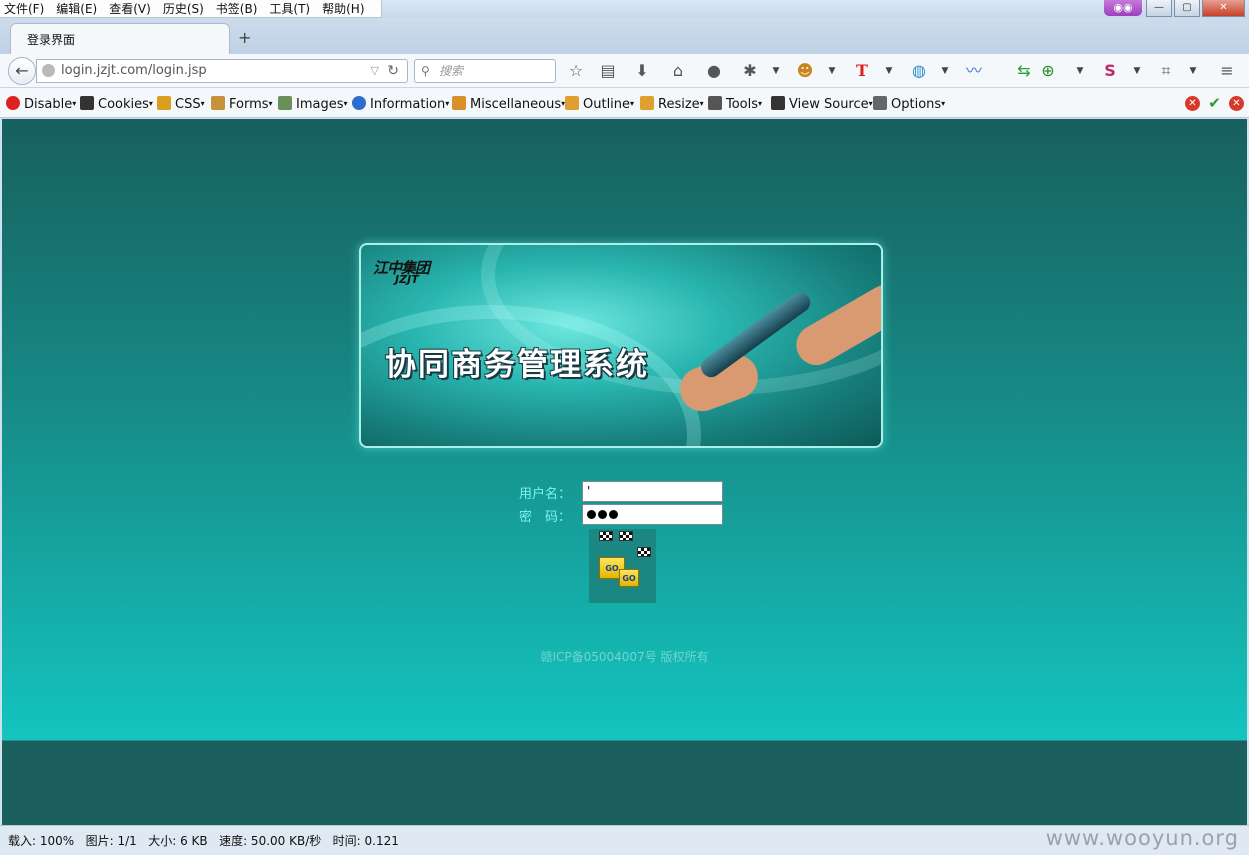 The image size is (1249, 855). I want to click on firebug-icon: ✱, so click(750, 71).